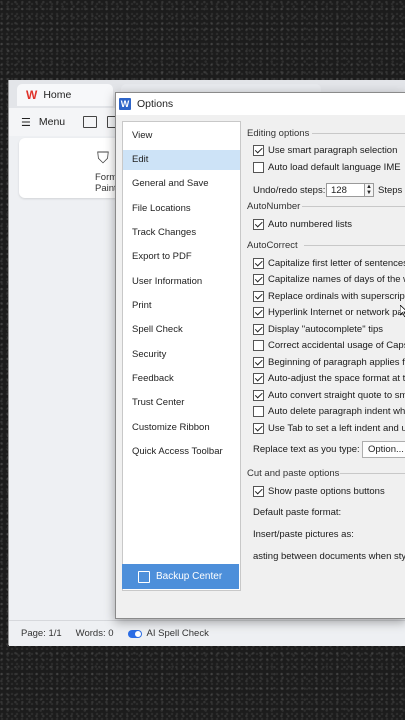 Image resolution: width=405 pixels, height=720 pixels. What do you see at coordinates (134, 633) in the screenshot?
I see `spell-check-toggle` at bounding box center [134, 633].